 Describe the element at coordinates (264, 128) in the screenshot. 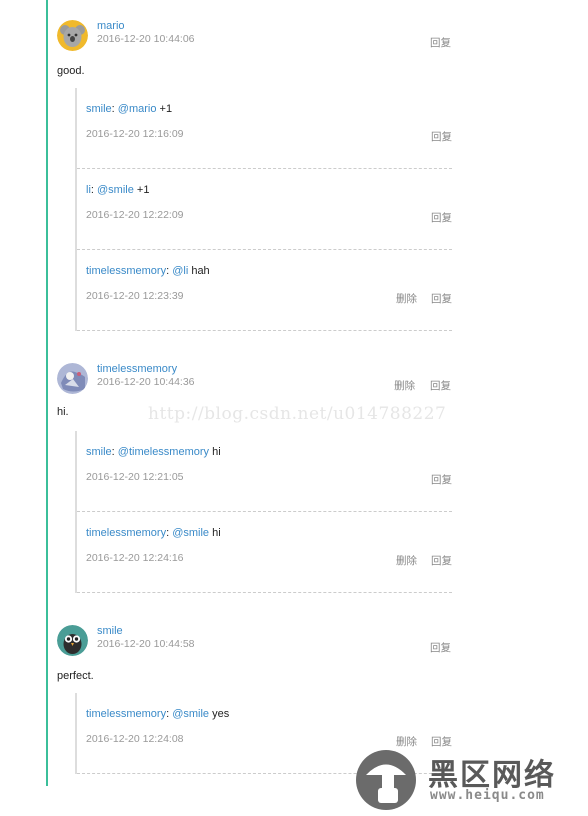

I see `reply-item: smile: @mario +1 2016-12-20 12:16:09 回复` at that location.